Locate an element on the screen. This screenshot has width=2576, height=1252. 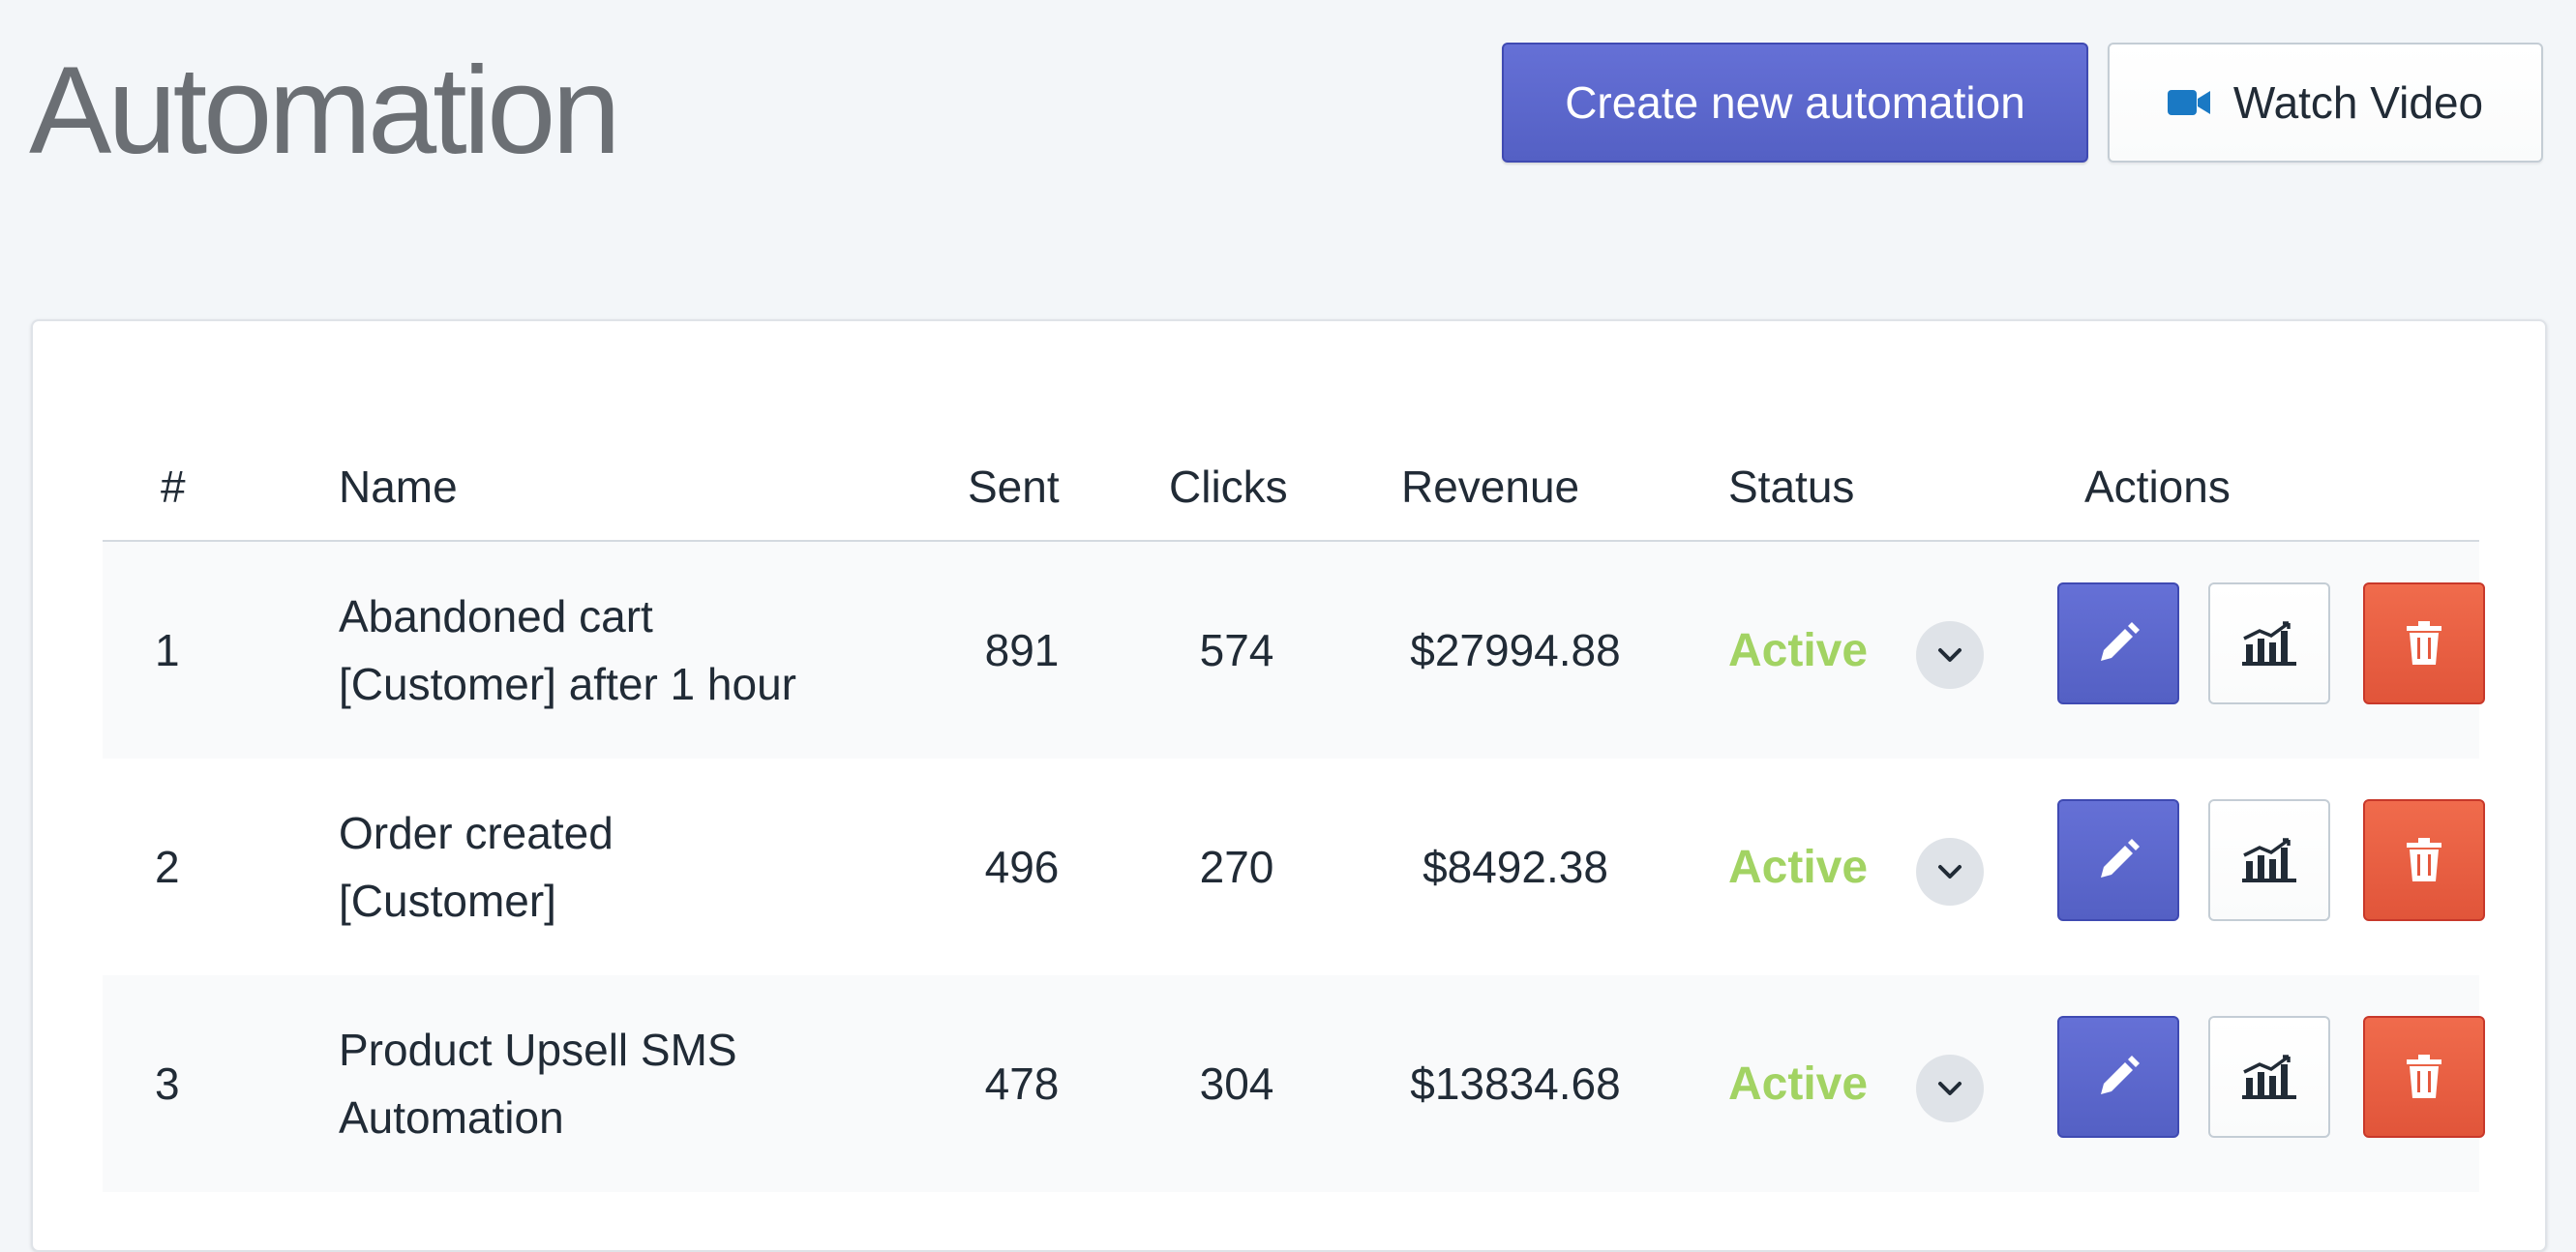
row-clicks: 270 is located at coordinates (1236, 867).